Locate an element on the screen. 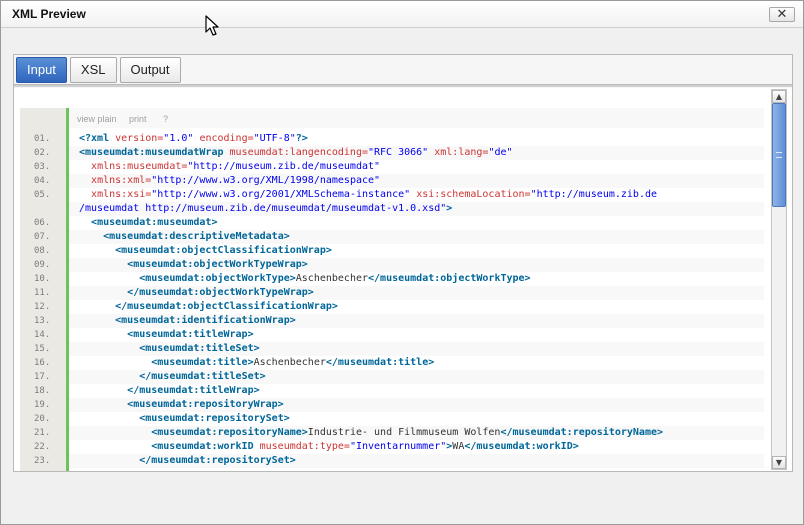 The width and height of the screenshot is (804, 525). code-token: <museumdat:repositorySet> is located at coordinates (214, 418).